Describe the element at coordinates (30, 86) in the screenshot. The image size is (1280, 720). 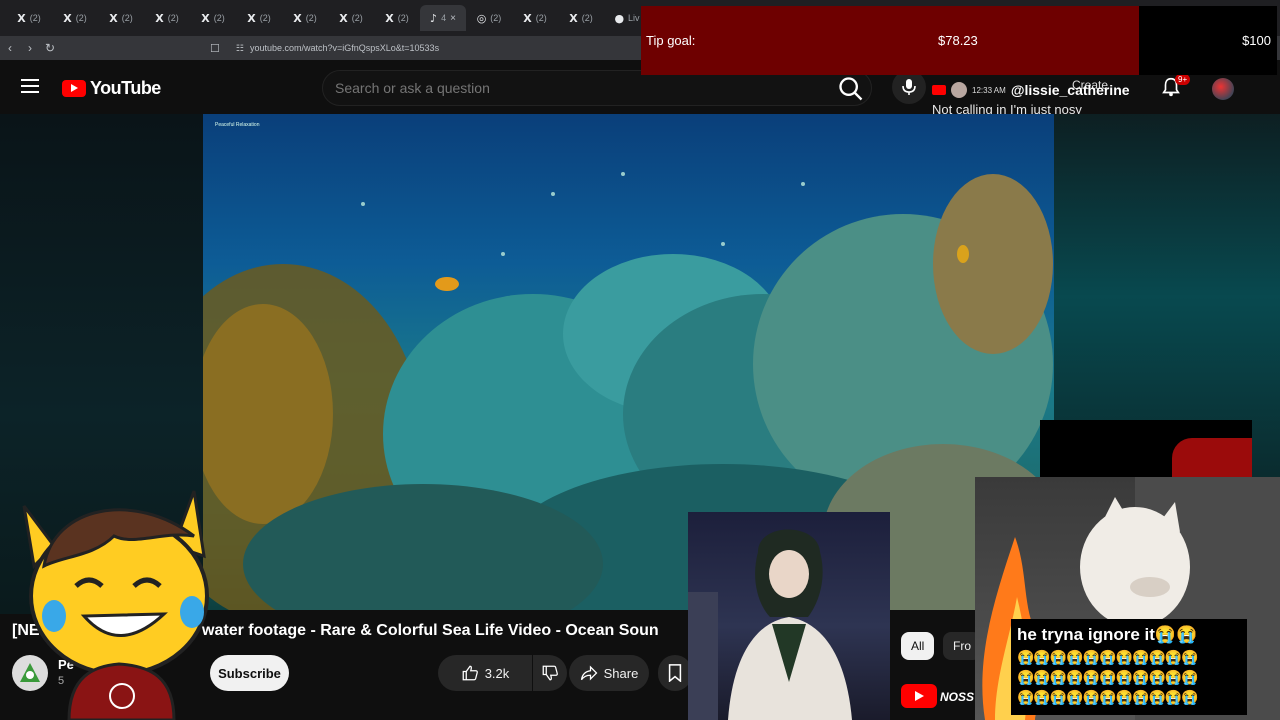
I see `menu-icon` at that location.